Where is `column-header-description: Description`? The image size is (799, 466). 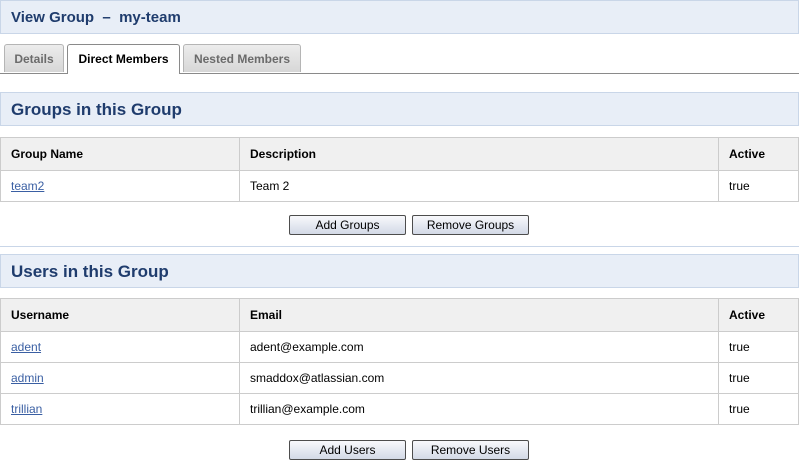
column-header-description: Description is located at coordinates (479, 154).